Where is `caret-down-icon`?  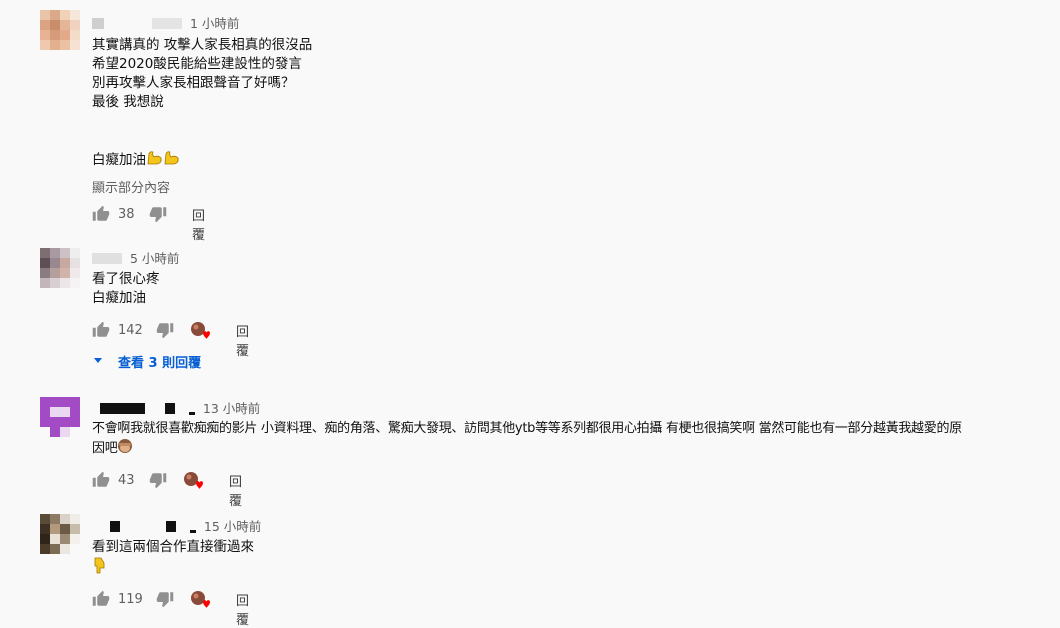
caret-down-icon is located at coordinates (98, 361).